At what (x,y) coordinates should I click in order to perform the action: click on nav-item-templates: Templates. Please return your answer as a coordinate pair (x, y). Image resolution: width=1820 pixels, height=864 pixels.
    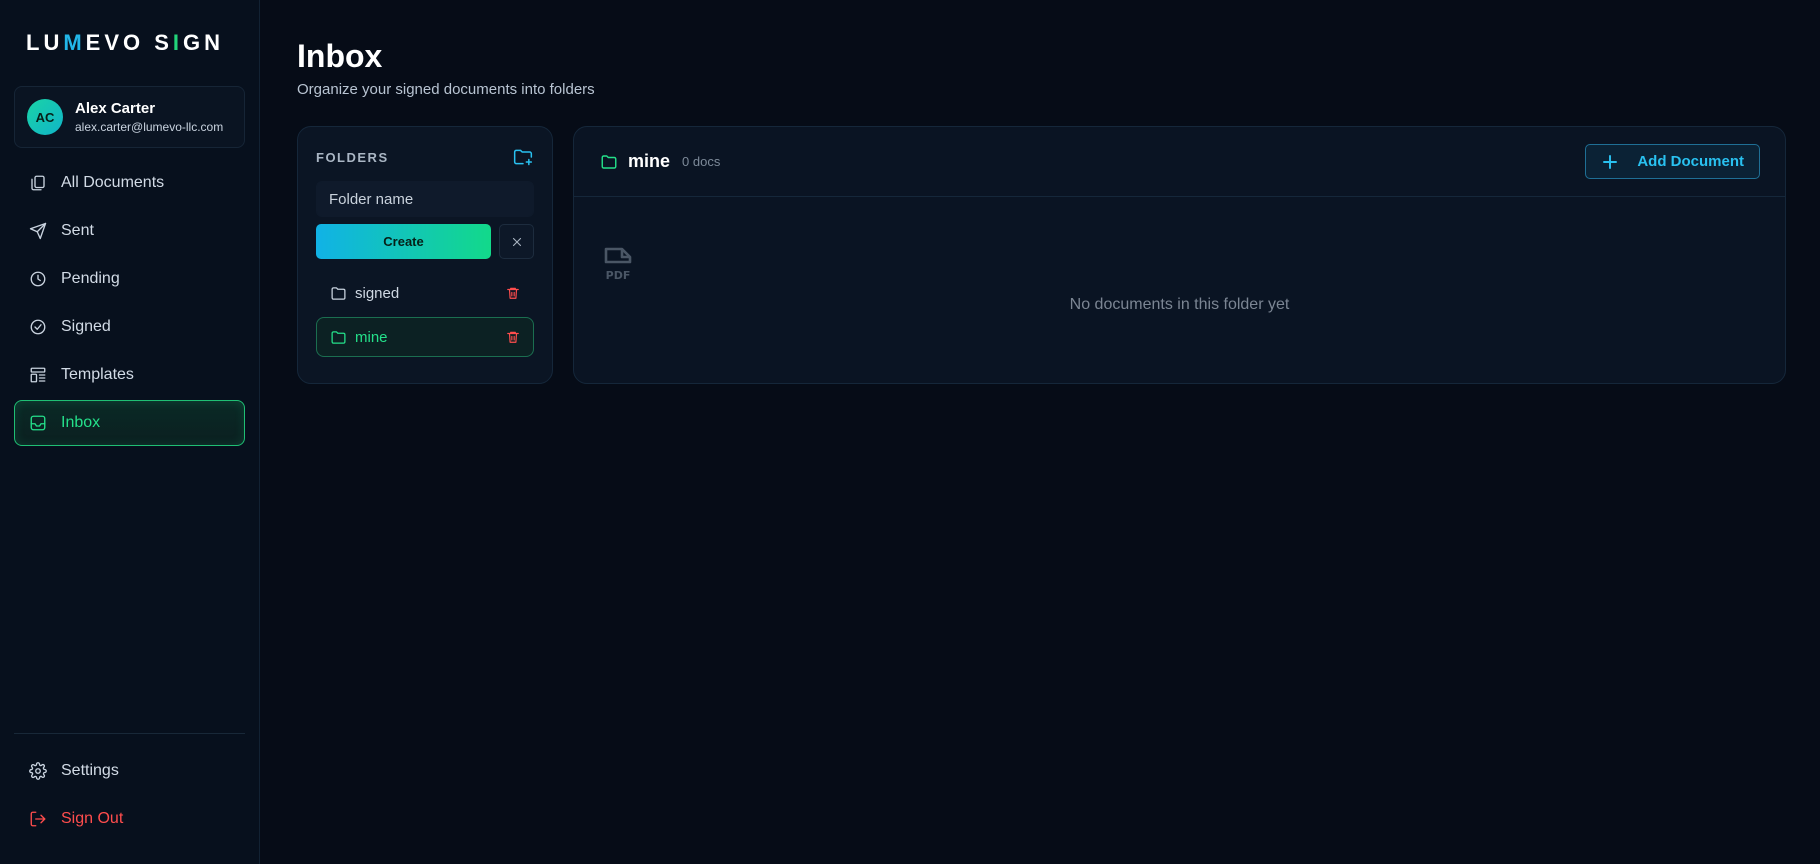
    Looking at the image, I should click on (129, 375).